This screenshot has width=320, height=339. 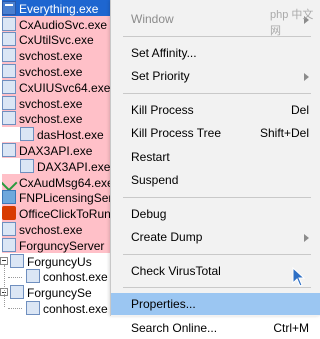 I want to click on process-row: dasHost.exe, so click(x=70, y=134).